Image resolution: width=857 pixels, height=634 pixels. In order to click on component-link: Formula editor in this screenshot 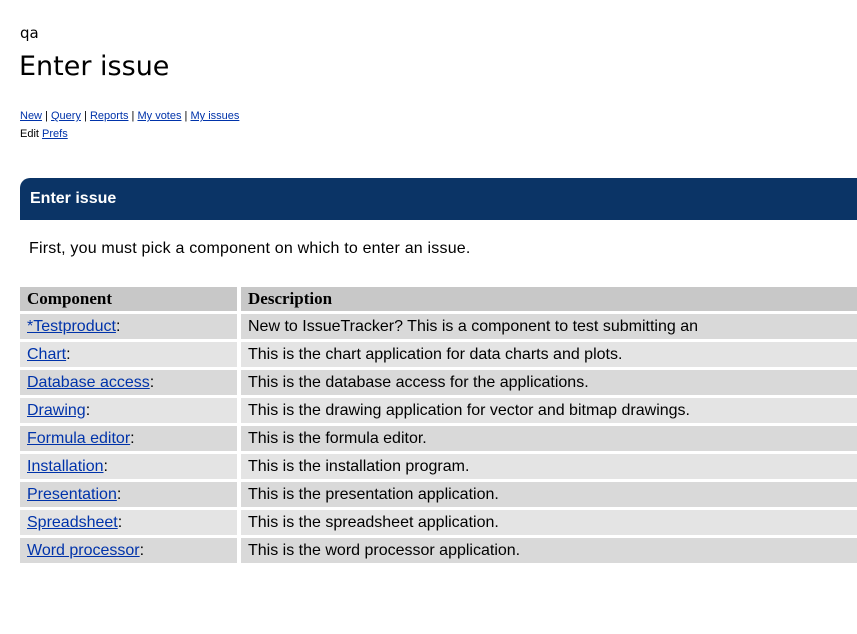, I will do `click(78, 438)`.